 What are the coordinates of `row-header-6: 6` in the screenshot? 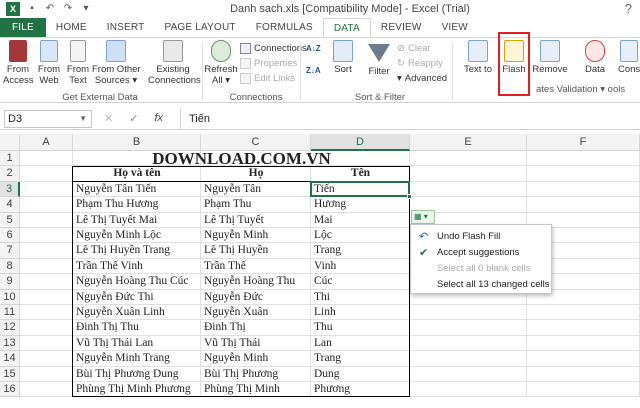 It's located at (10, 236).